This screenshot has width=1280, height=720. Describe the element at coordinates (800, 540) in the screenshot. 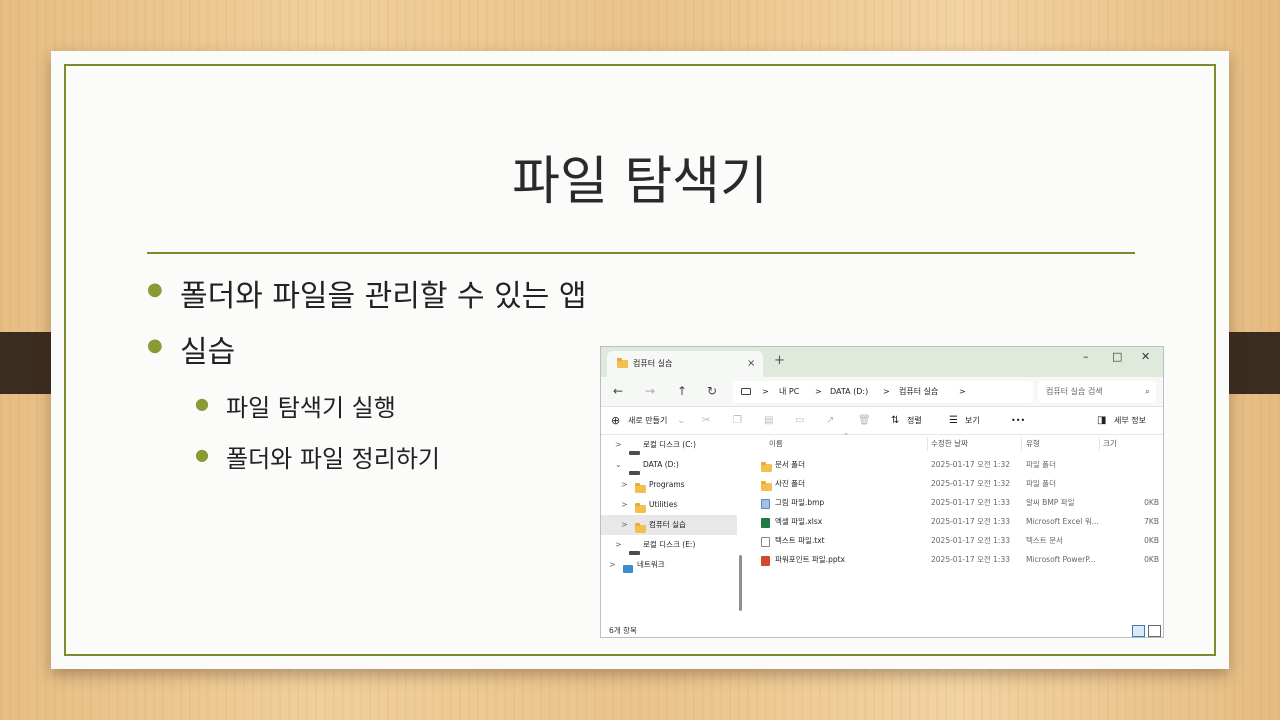

I see `file-name: 텍스트 파일.txt` at that location.